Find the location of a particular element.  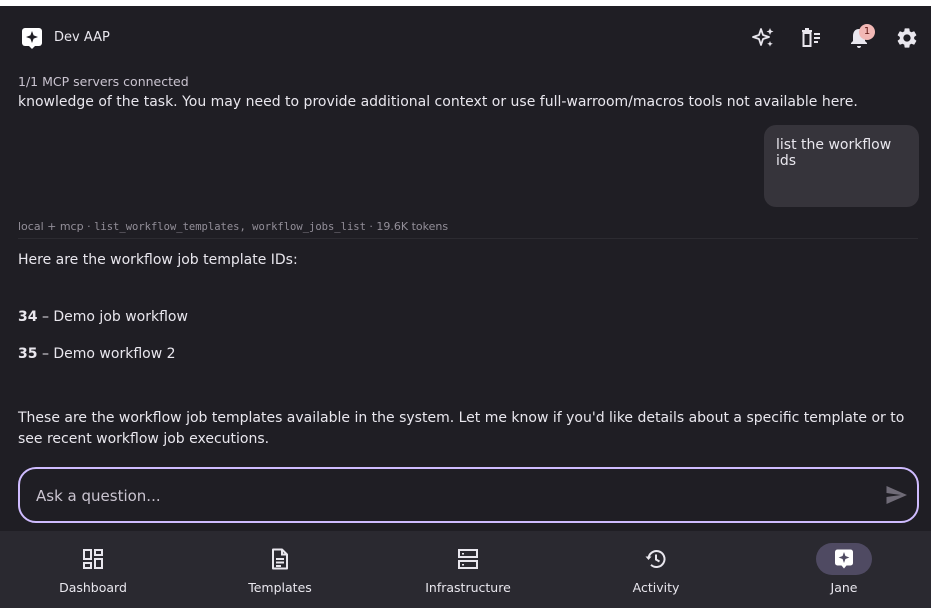

workflow-name: – Demo workflow 2 is located at coordinates (108, 354).